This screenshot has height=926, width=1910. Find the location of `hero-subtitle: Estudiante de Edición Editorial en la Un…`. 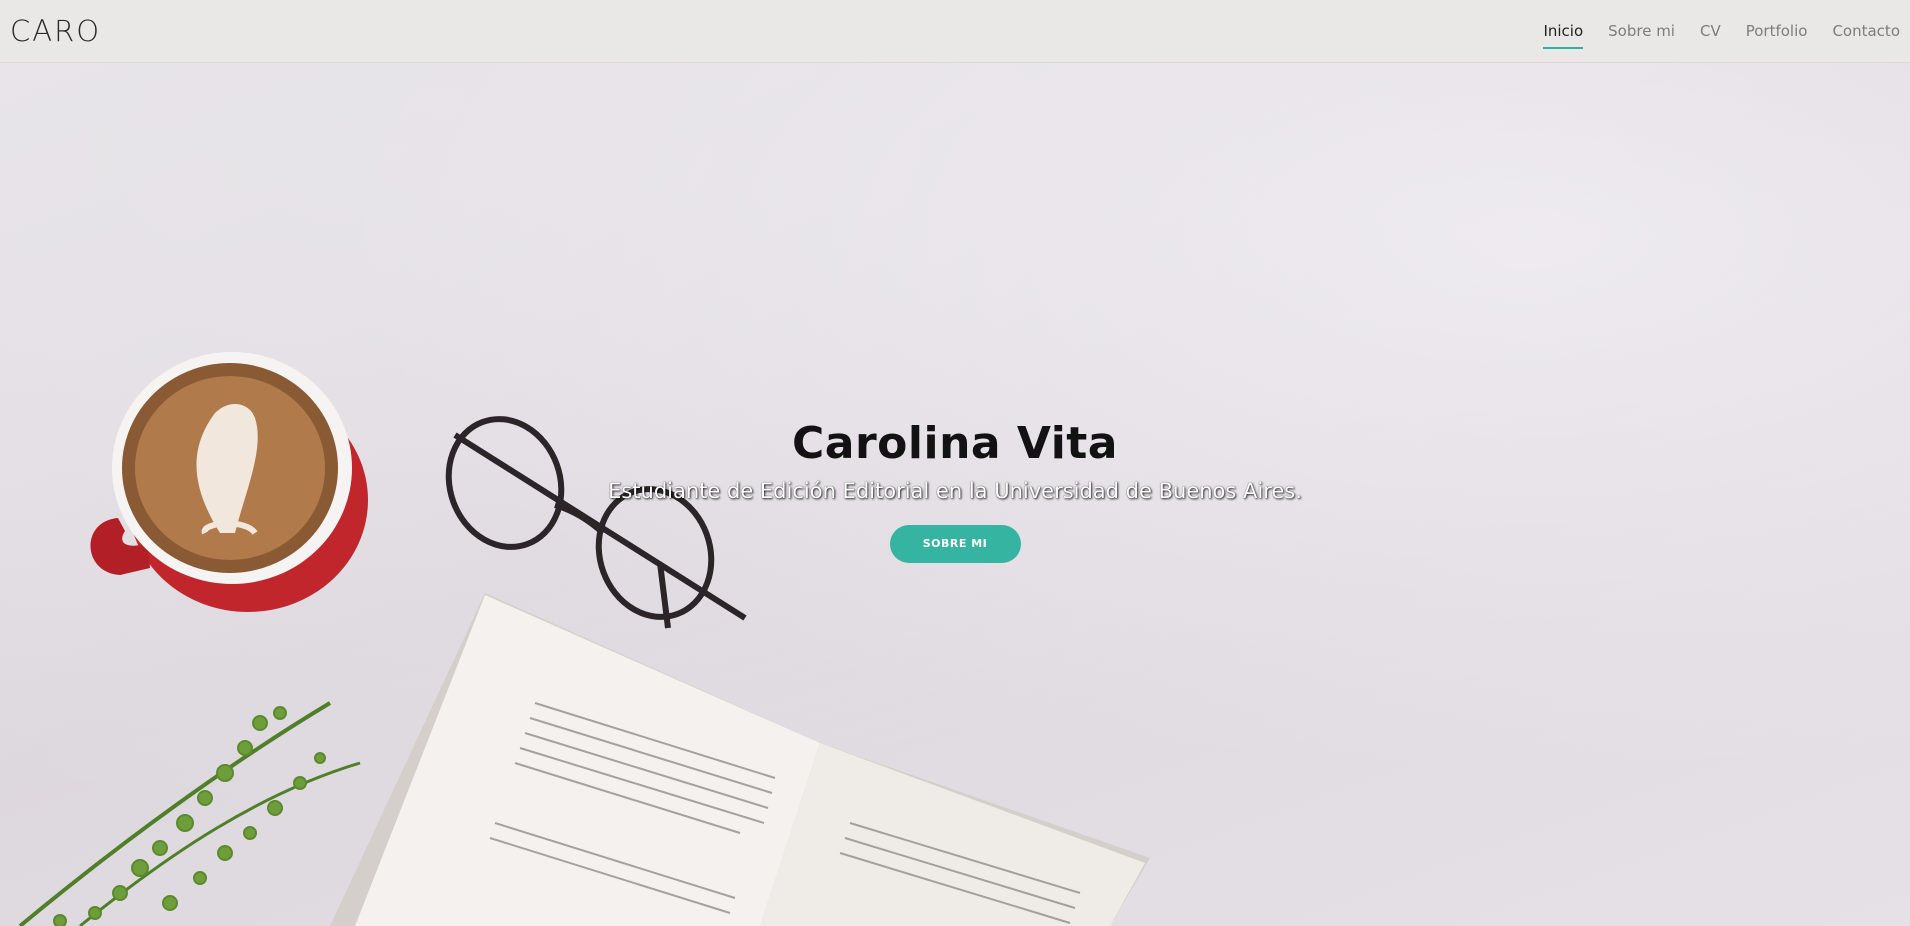

hero-subtitle: Estudiante de Edición Editorial en la Un… is located at coordinates (955, 491).